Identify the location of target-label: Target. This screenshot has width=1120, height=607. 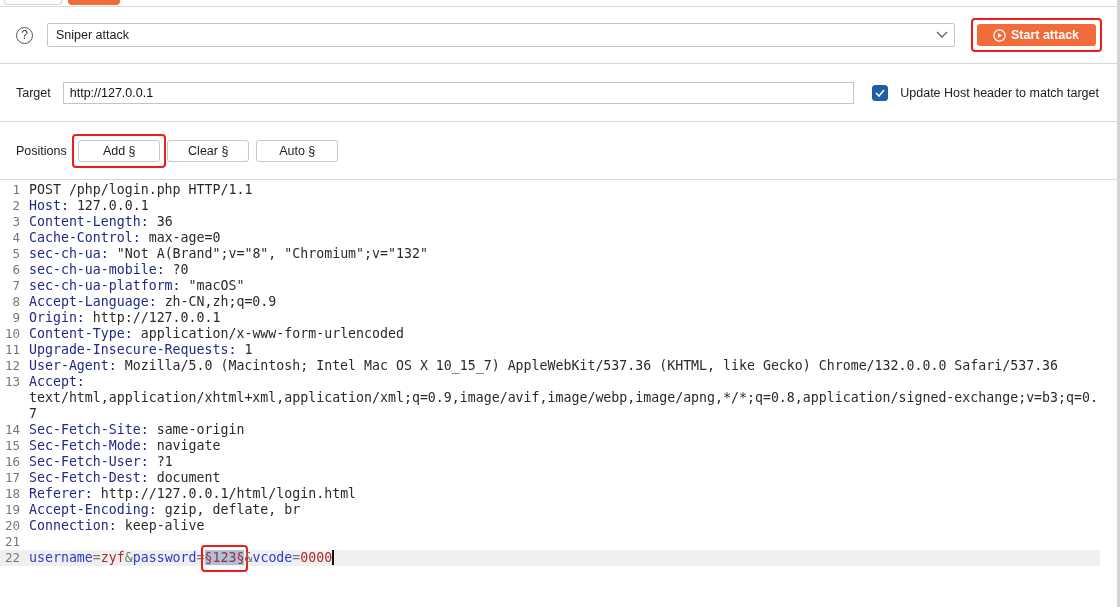
(33, 92).